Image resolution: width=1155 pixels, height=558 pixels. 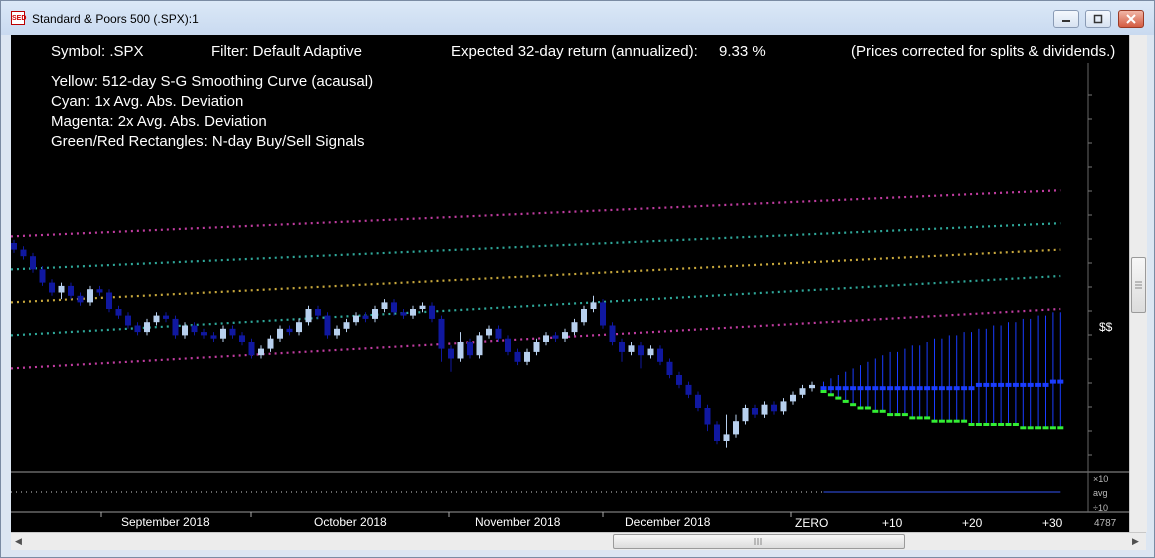 What do you see at coordinates (1135, 541) in the screenshot?
I see `scroll-right-icon: ▶` at bounding box center [1135, 541].